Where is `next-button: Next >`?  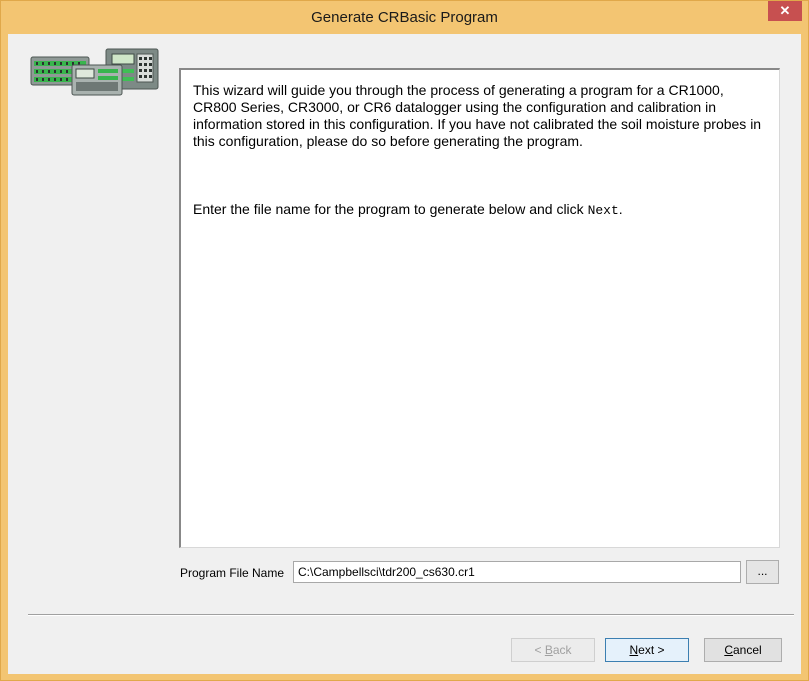
next-button: Next > is located at coordinates (647, 650).